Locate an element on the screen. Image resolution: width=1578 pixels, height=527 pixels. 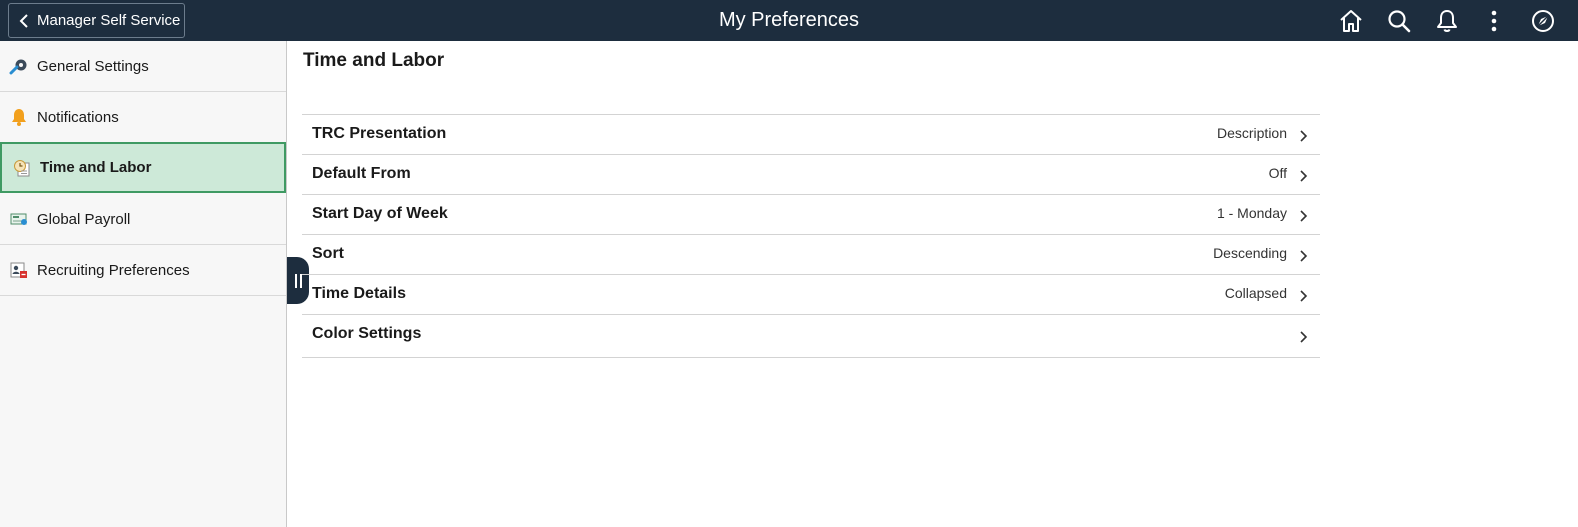
pref-row-start-day-of-week: Start Day of Week 1 - Monday is located at coordinates (811, 215).